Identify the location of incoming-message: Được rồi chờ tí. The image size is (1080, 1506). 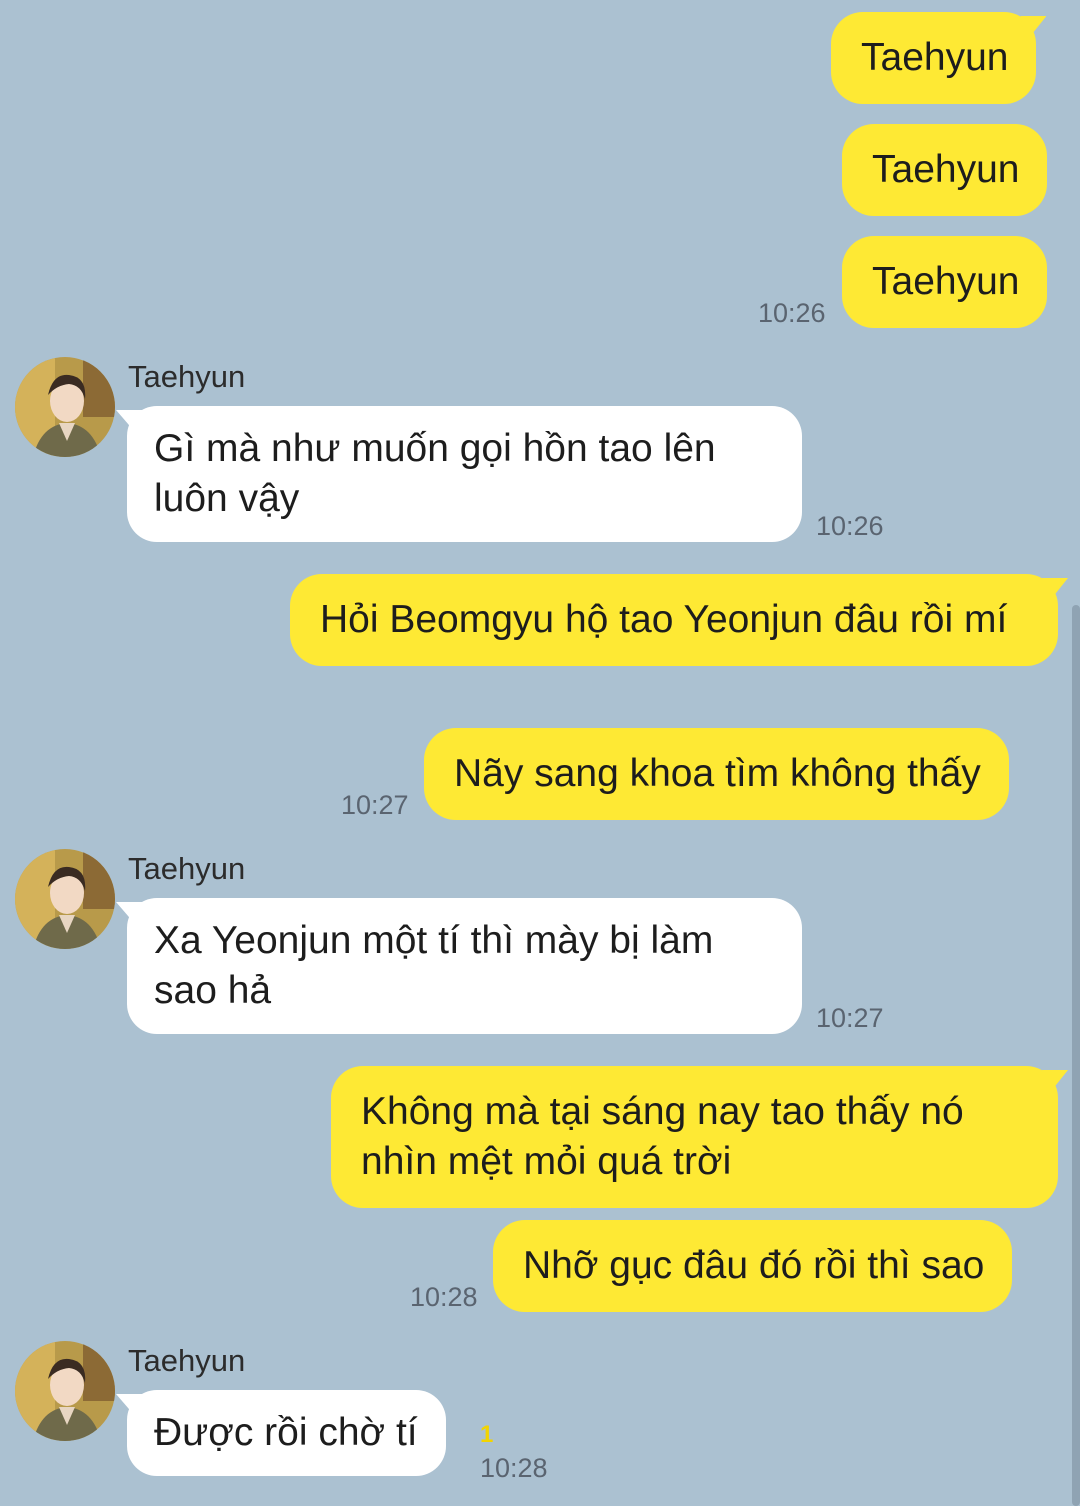
(286, 1433).